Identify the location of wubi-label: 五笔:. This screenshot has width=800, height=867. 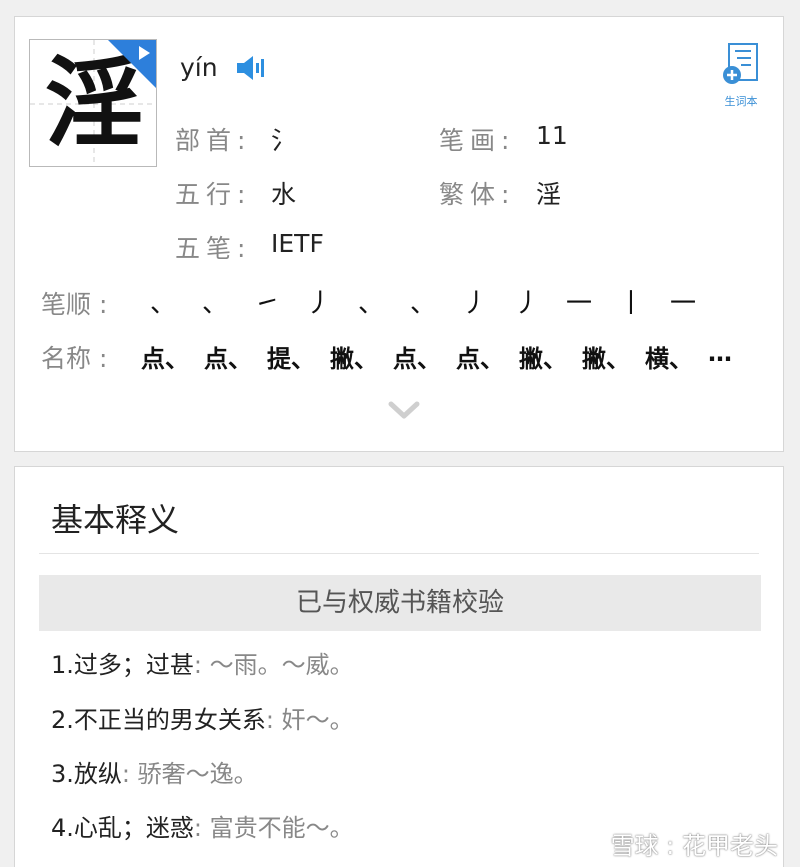
(213, 248).